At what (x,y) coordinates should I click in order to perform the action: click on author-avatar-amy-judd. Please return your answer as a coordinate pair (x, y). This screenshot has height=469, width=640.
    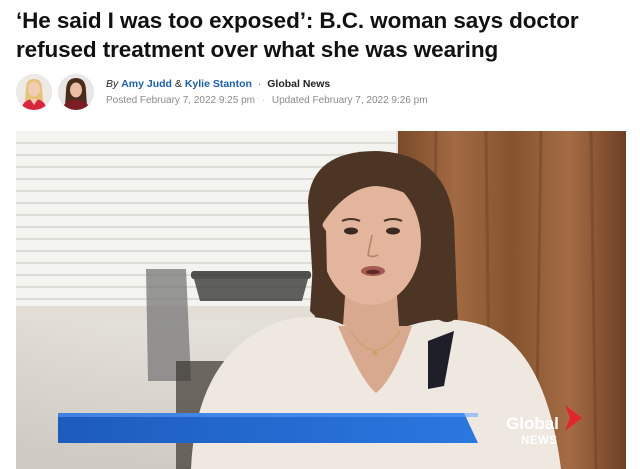
    Looking at the image, I should click on (34, 92).